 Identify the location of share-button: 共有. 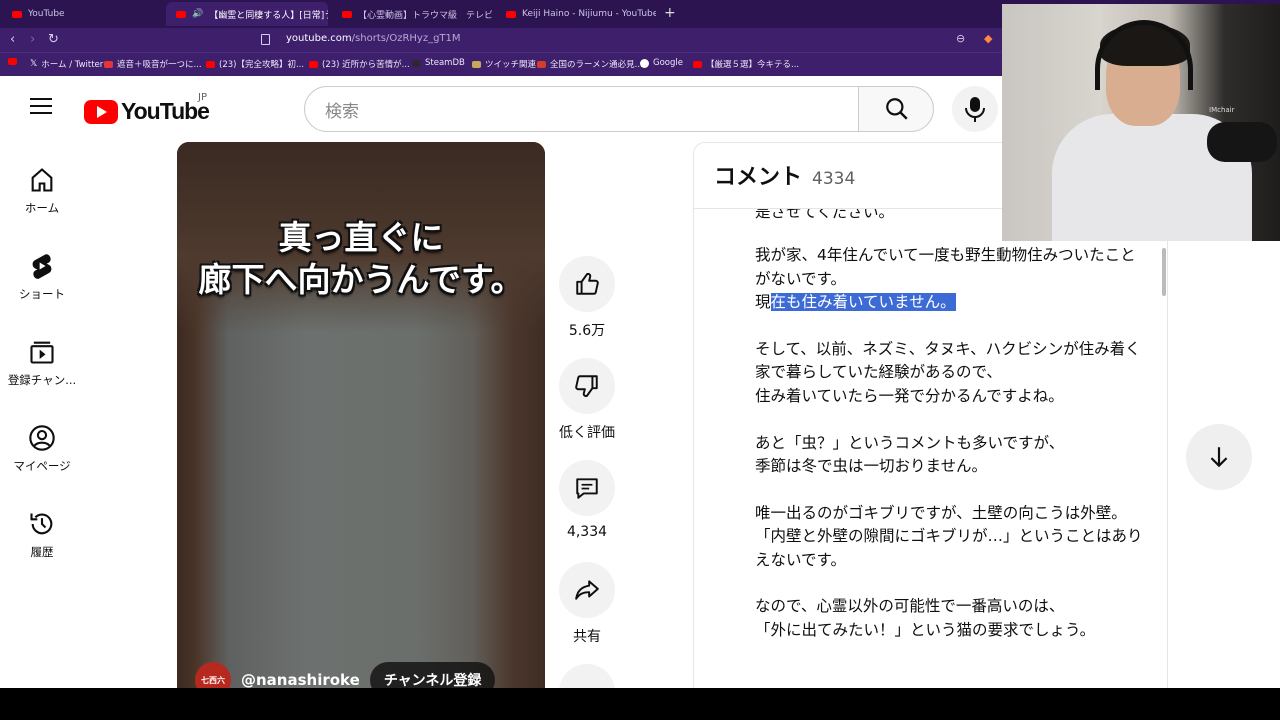
(587, 604).